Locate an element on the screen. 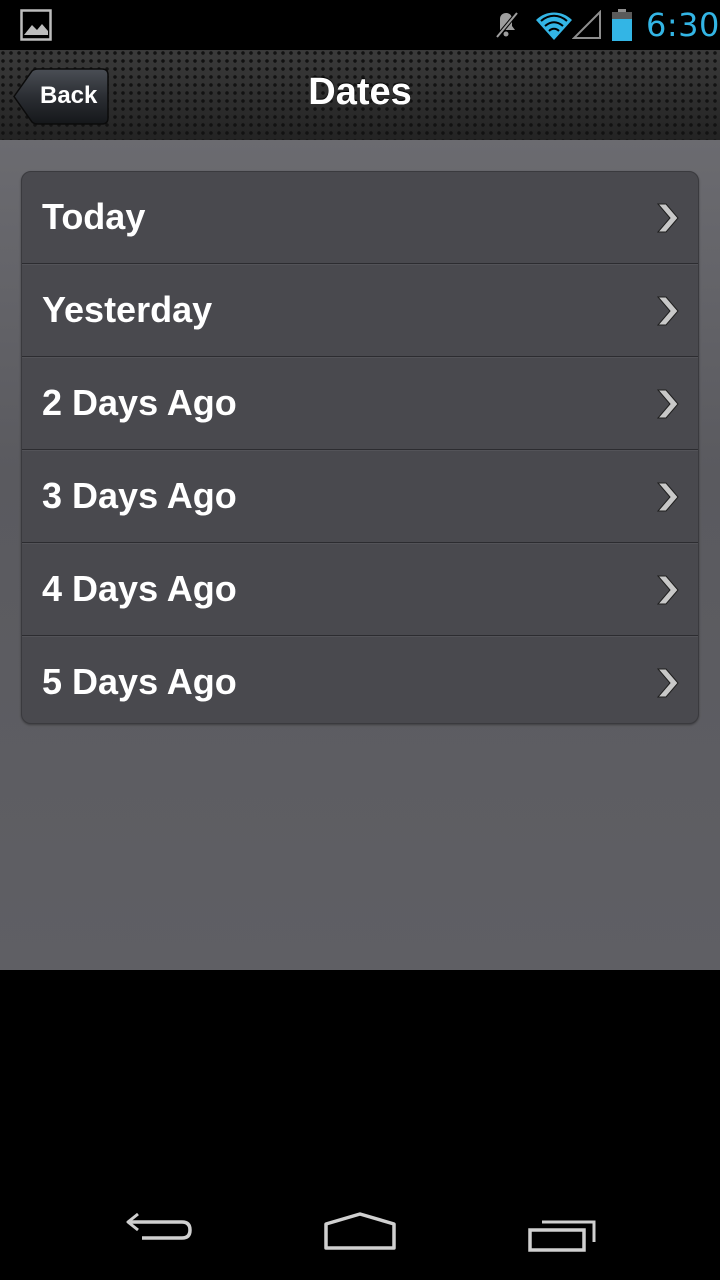 The image size is (720, 1280). list-item-3-days-ago: 3 Days Ago is located at coordinates (360, 496).